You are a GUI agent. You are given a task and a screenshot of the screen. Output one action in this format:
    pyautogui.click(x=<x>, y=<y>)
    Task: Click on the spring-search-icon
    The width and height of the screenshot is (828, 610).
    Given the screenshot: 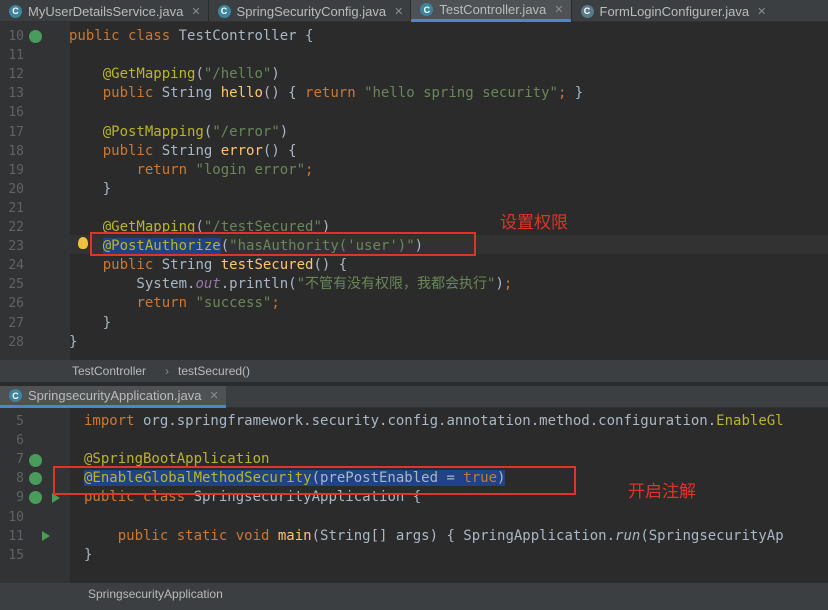 What is the action you would take?
    pyautogui.click(x=35, y=460)
    